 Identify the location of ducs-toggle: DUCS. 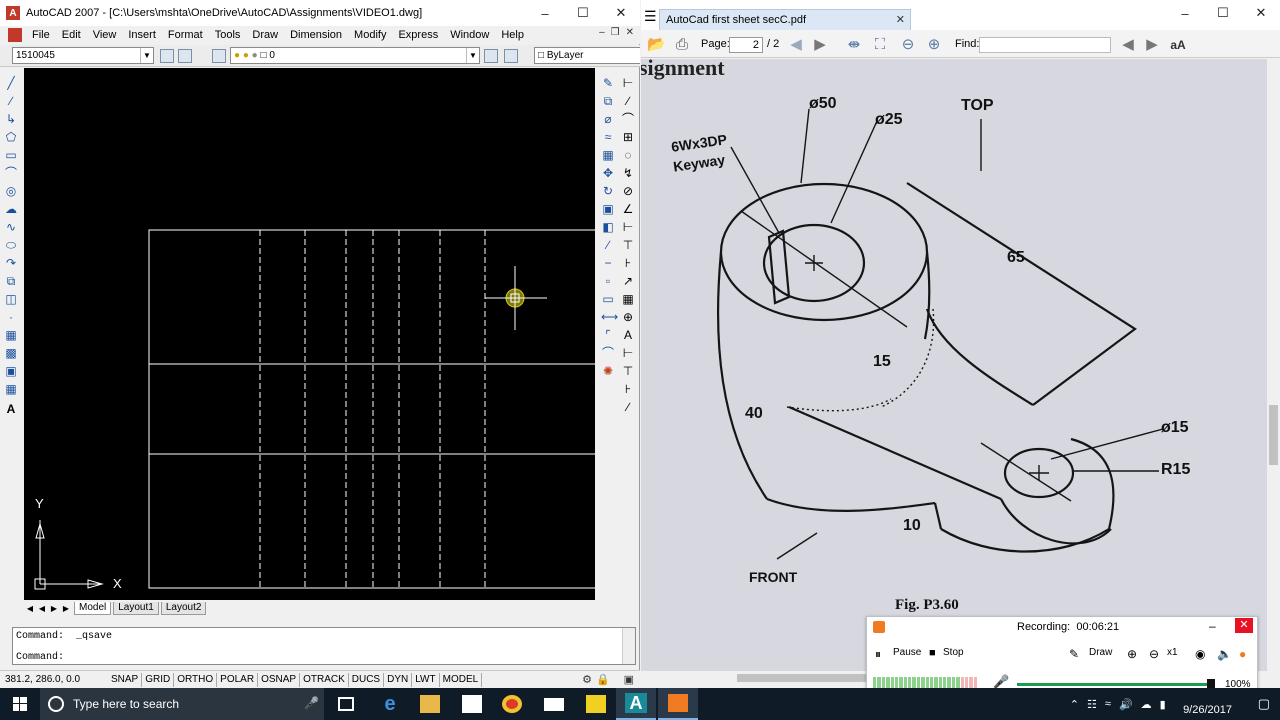
(367, 679).